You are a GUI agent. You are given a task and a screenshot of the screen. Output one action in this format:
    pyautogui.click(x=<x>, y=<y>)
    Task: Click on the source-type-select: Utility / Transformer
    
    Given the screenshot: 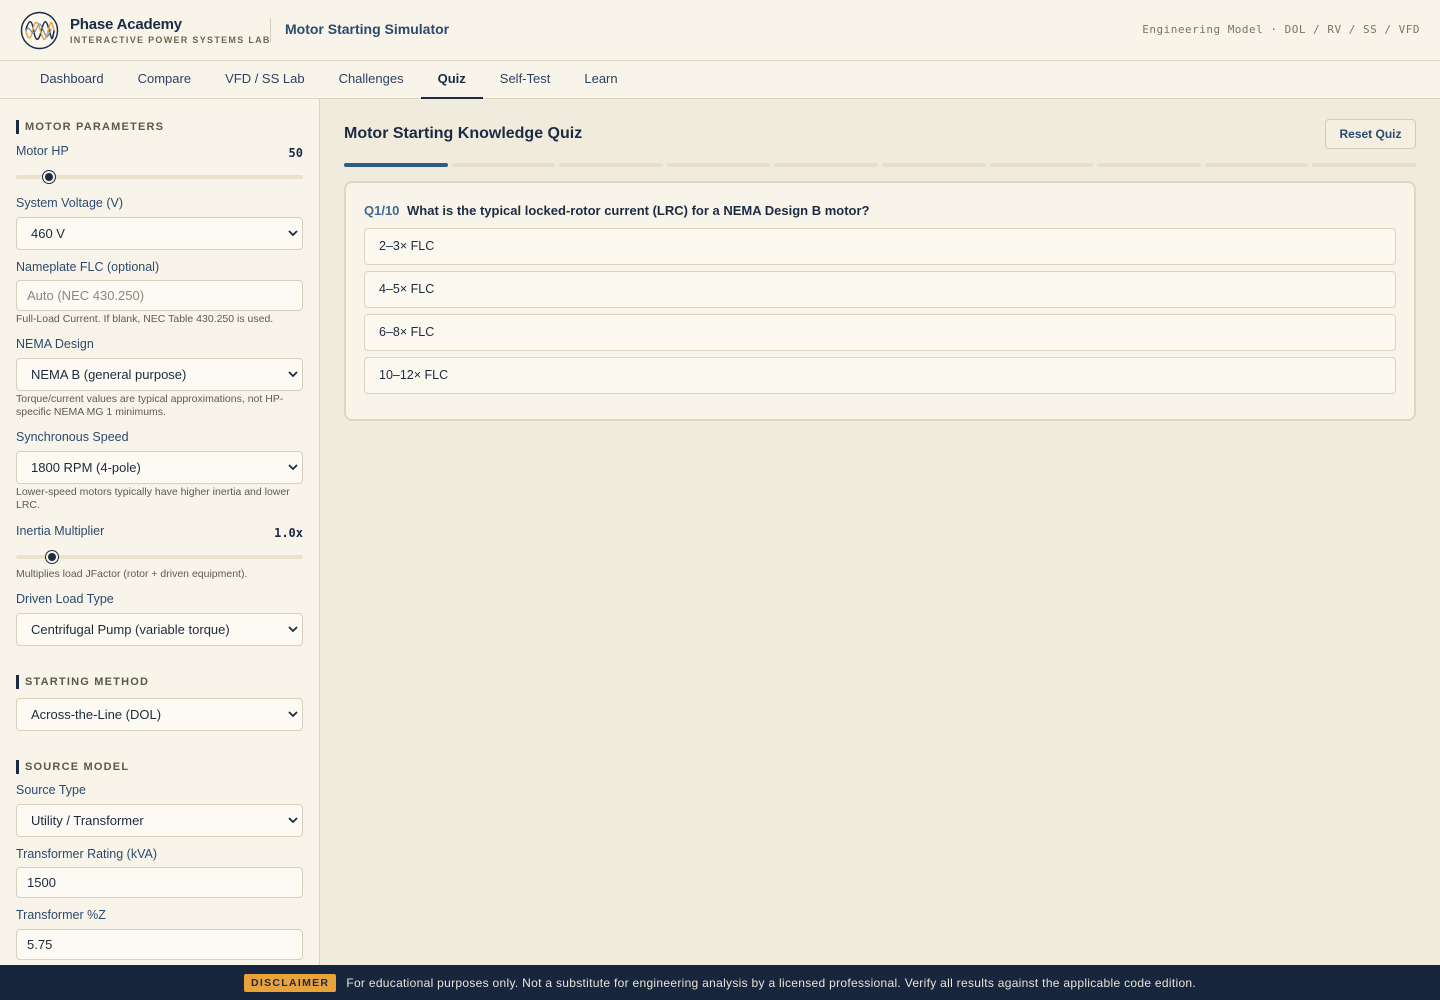 What is the action you would take?
    pyautogui.click(x=159, y=820)
    